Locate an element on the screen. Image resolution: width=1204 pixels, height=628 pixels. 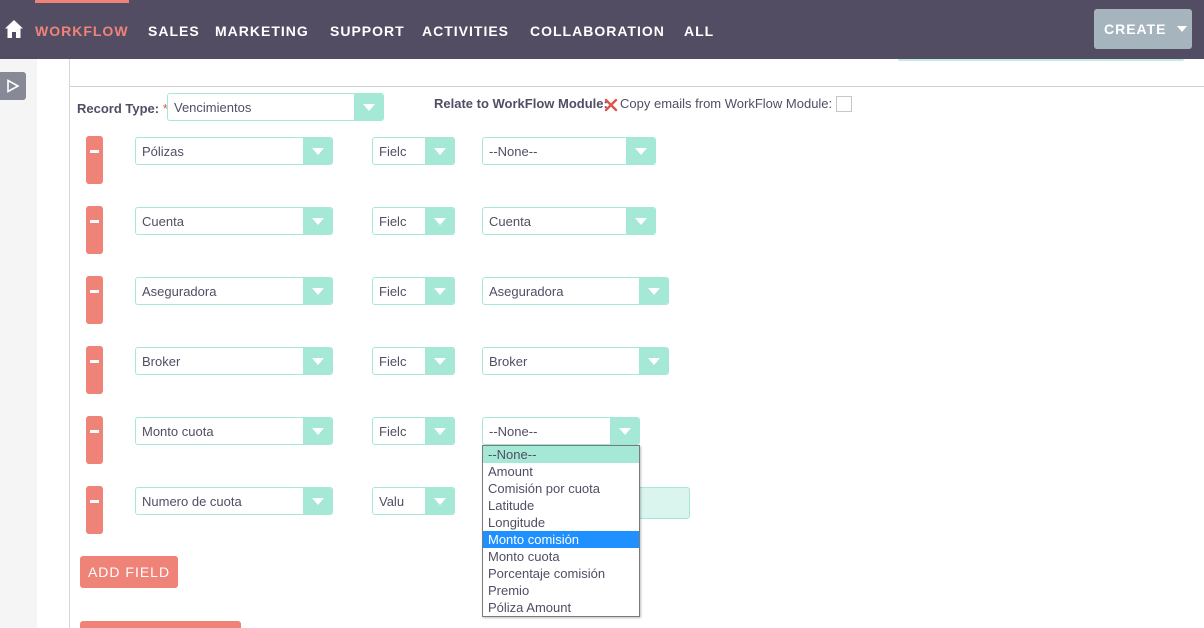
field-select-value: Broker is located at coordinates (161, 361).